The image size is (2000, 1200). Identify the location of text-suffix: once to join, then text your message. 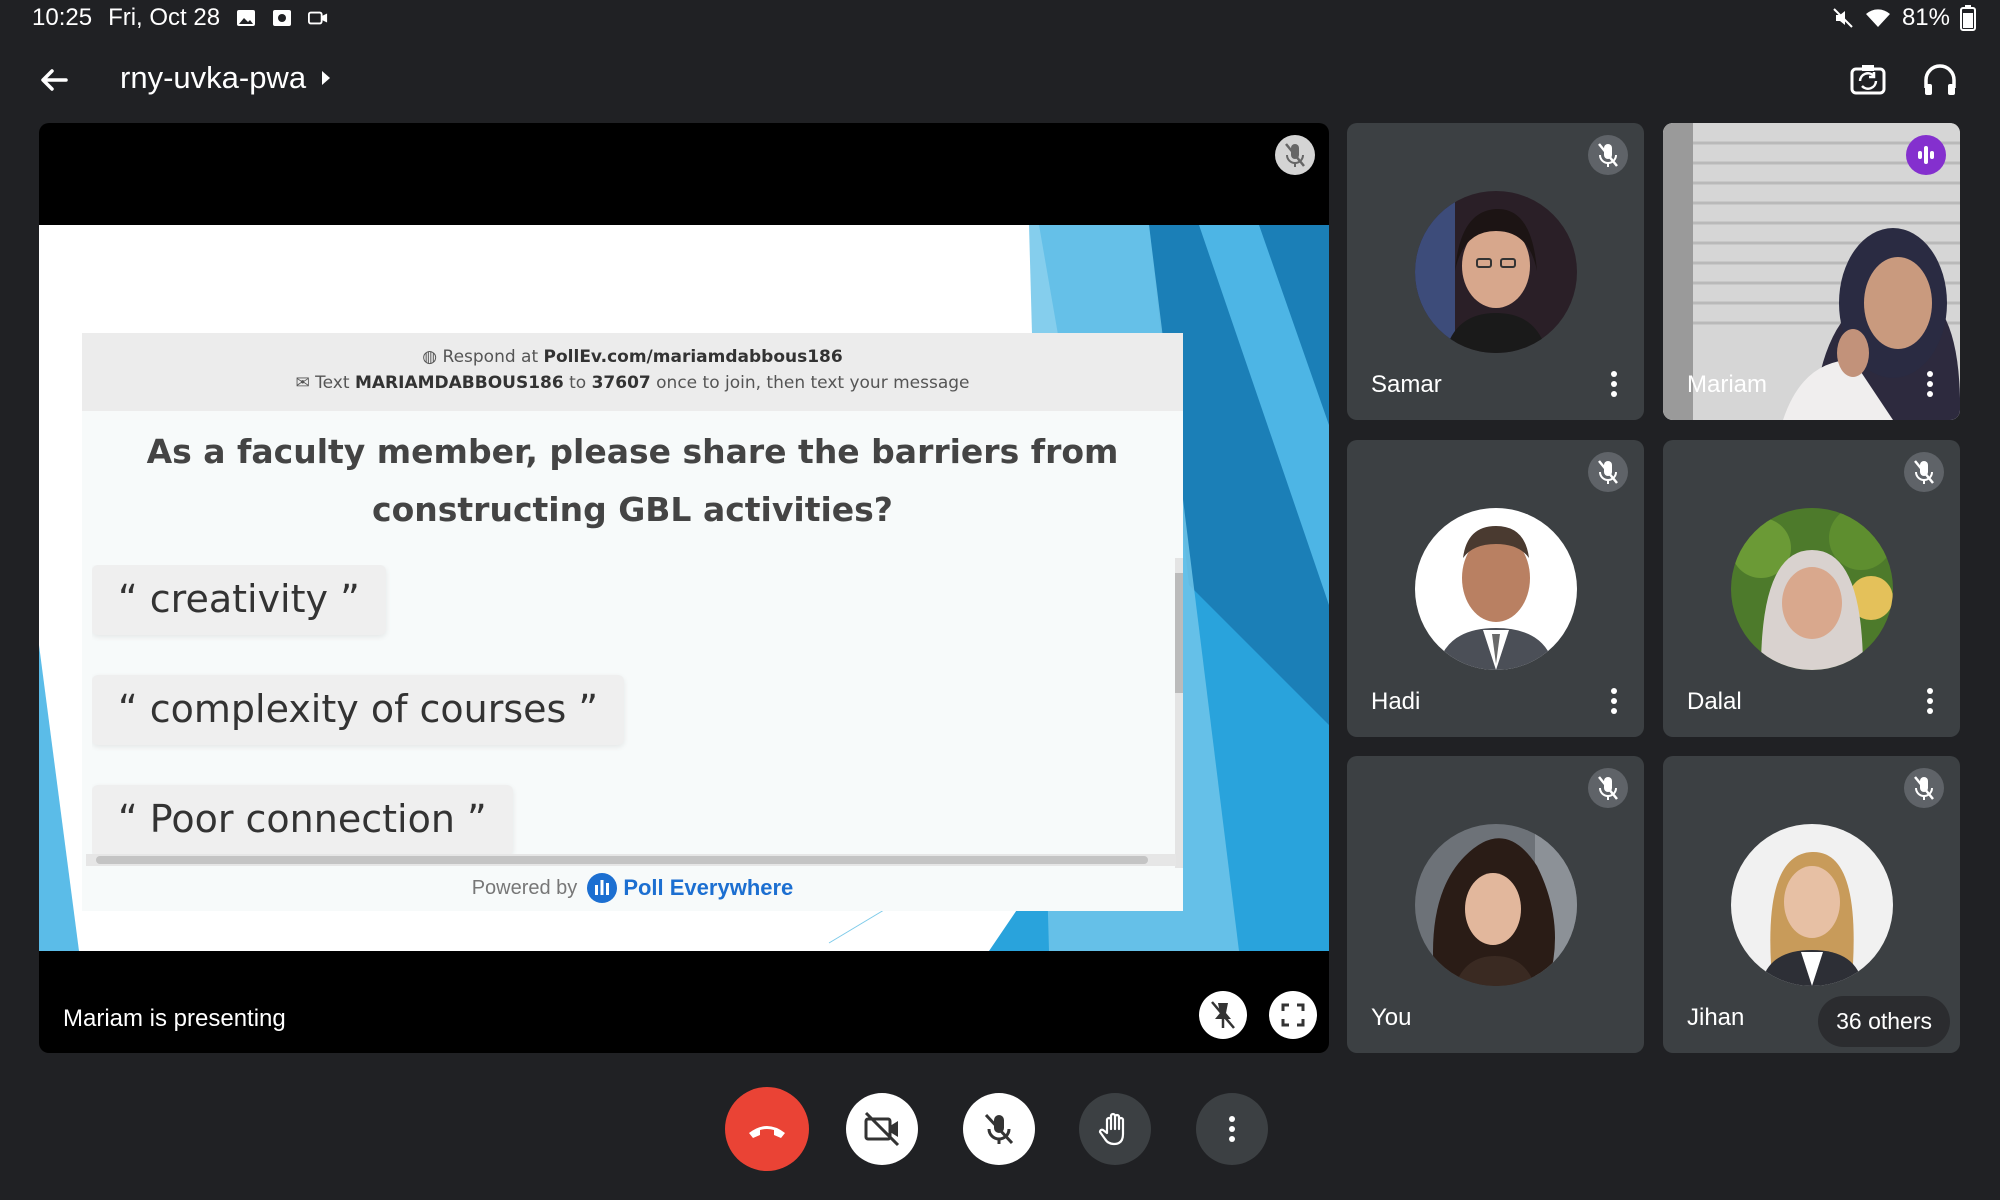
(813, 383).